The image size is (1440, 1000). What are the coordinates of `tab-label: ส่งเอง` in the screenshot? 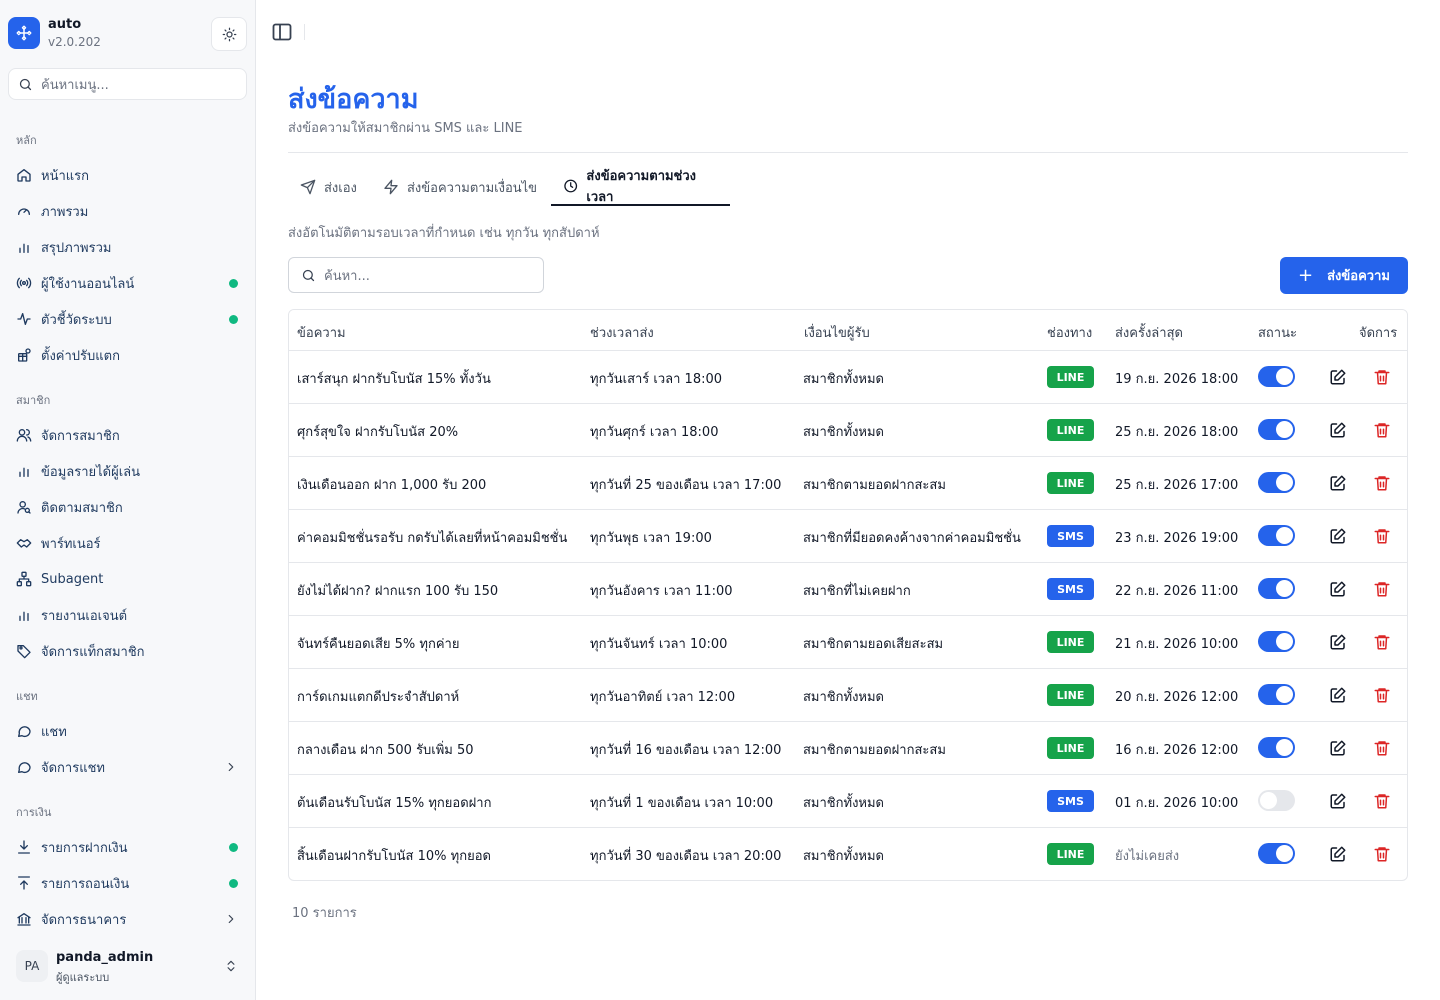 It's located at (340, 188).